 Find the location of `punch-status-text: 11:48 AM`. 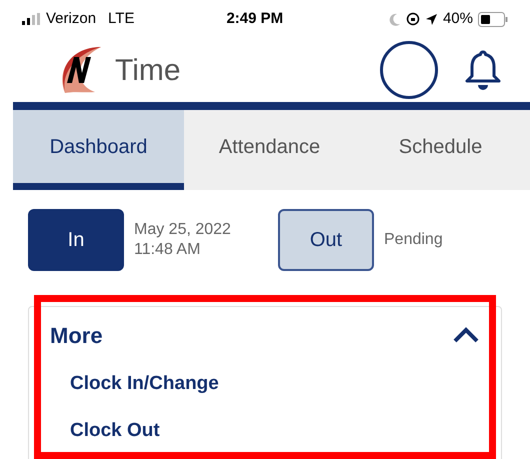

punch-status-text: 11:48 AM is located at coordinates (168, 250).